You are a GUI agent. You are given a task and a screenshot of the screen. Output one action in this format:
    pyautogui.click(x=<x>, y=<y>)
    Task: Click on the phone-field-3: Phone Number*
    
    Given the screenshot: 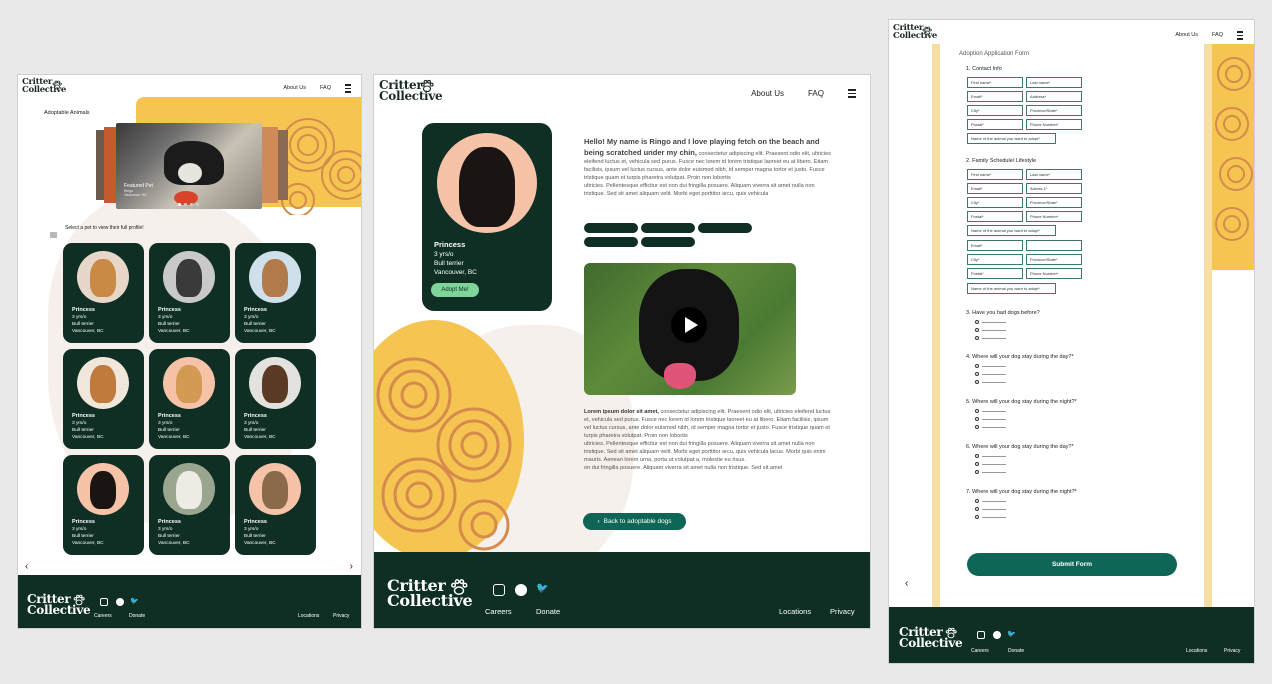 What is the action you would take?
    pyautogui.click(x=1054, y=273)
    